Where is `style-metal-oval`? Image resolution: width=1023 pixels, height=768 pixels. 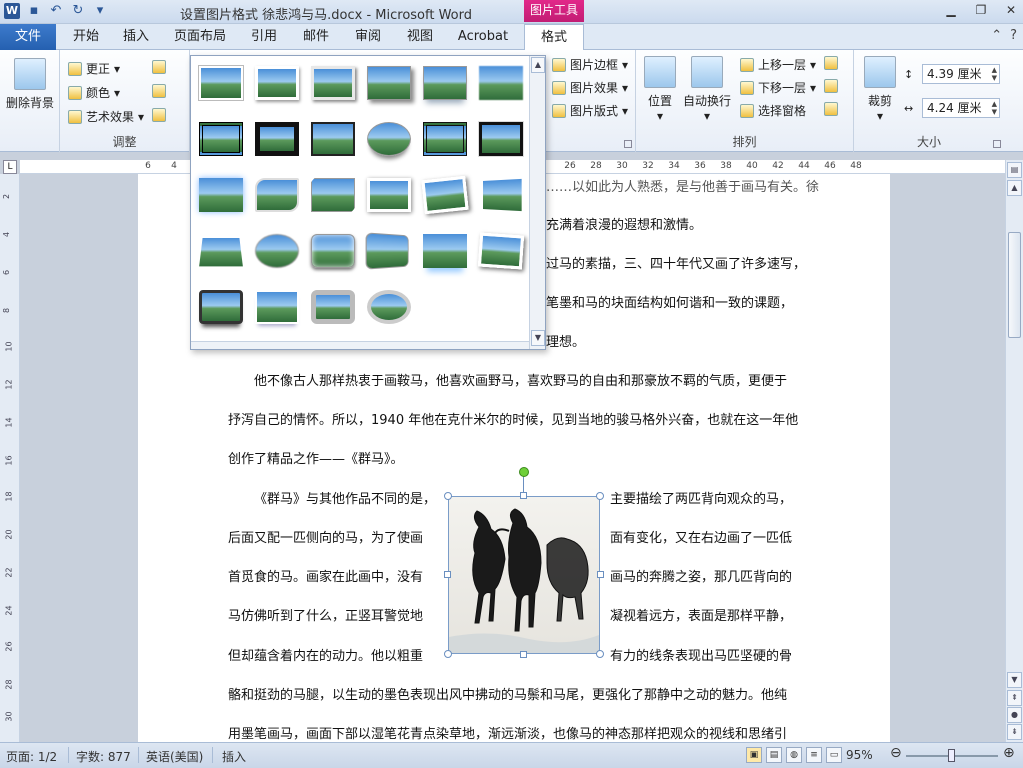 style-metal-oval is located at coordinates (389, 307).